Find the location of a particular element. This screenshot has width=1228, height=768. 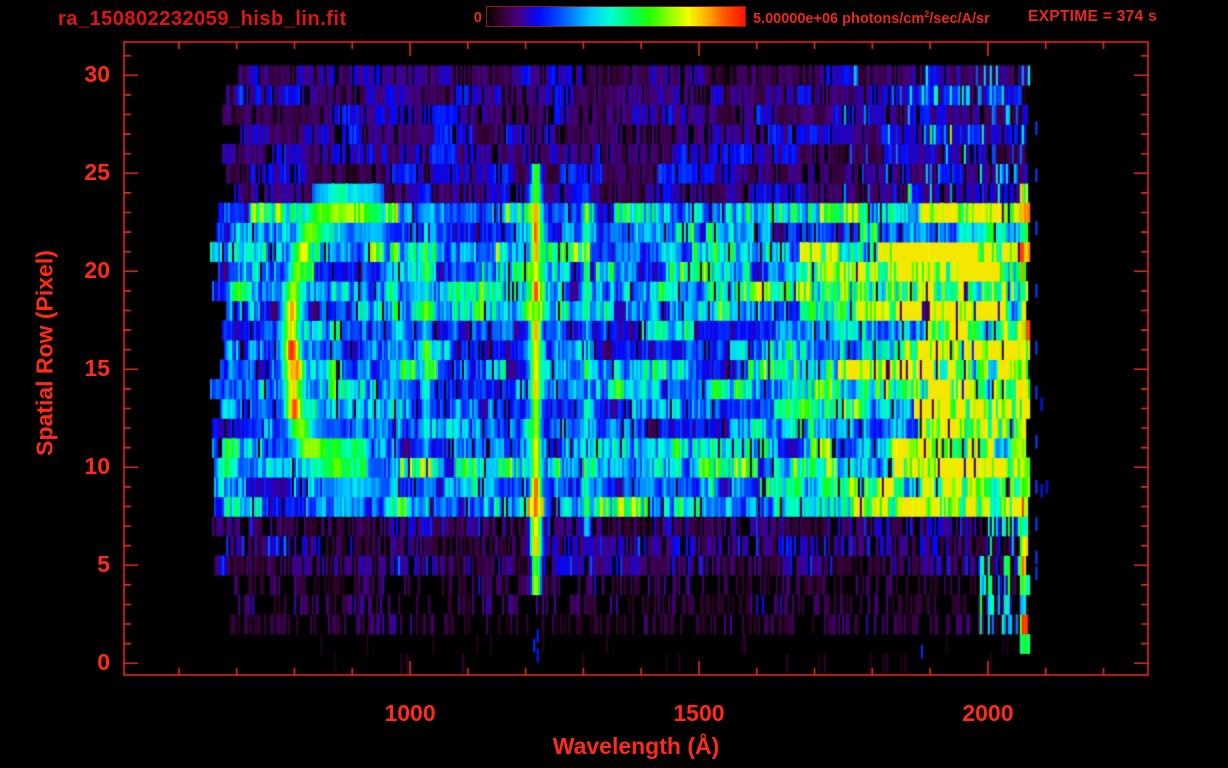

y-tick-label: 10 is located at coordinates (97, 466).